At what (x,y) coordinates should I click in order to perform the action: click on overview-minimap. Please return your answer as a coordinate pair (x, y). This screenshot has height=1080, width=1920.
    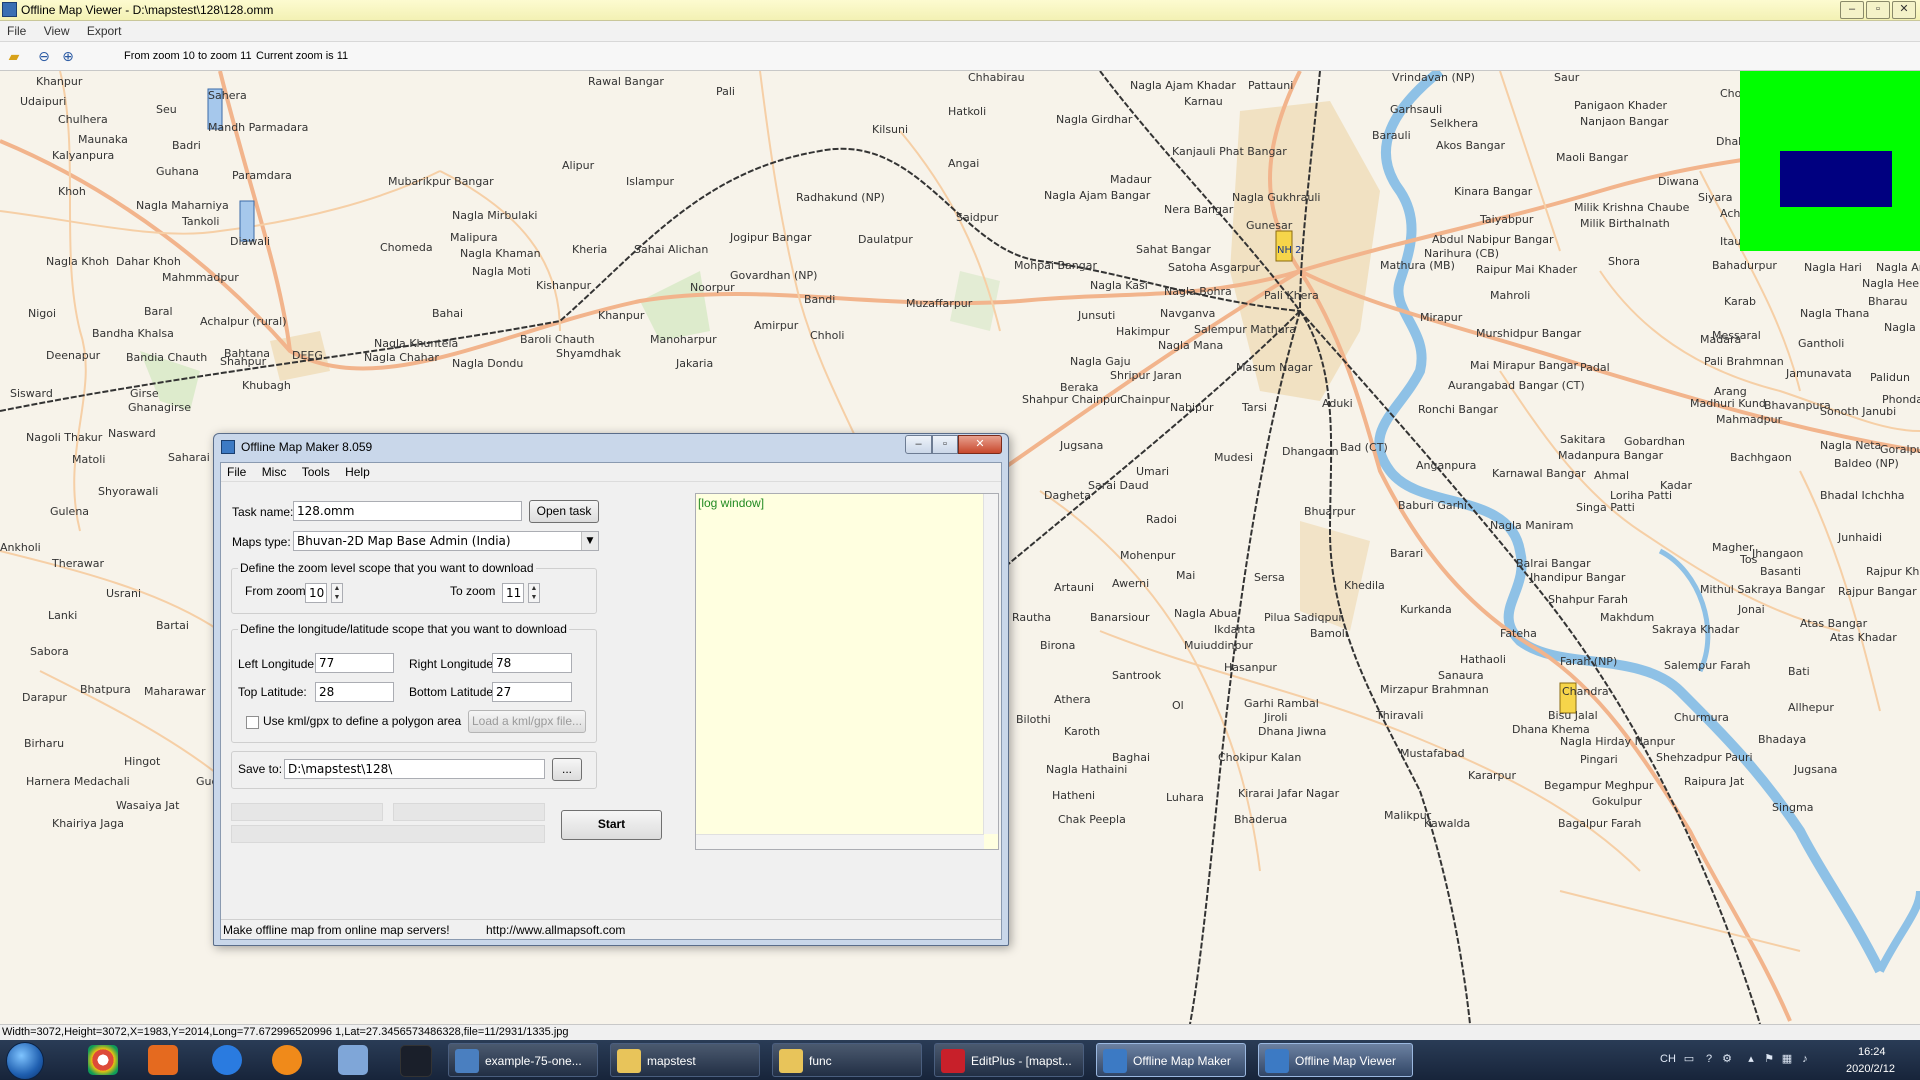
    Looking at the image, I should click on (1830, 161).